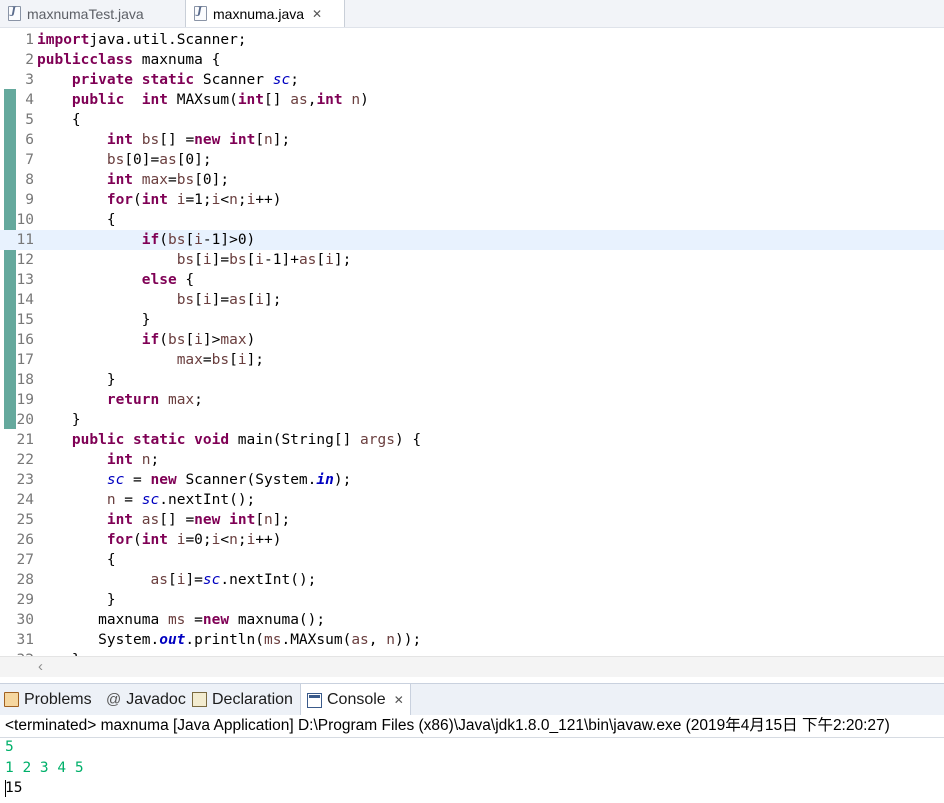 This screenshot has height=803, width=944. I want to click on tab-label: Console, so click(356, 699).